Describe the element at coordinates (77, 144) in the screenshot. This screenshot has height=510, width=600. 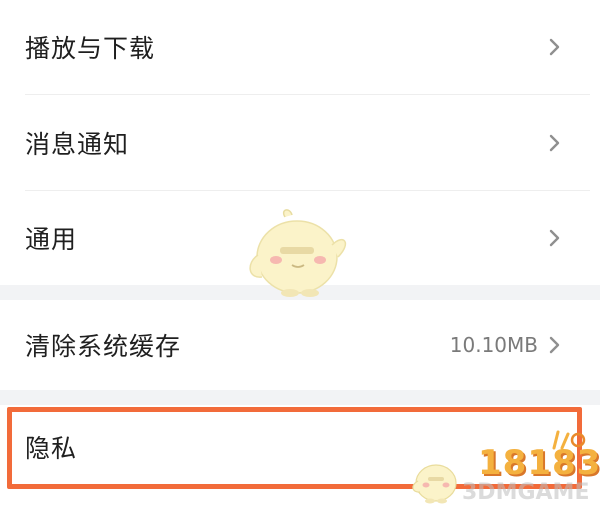
I see `settings-item-label: 消息通知` at that location.